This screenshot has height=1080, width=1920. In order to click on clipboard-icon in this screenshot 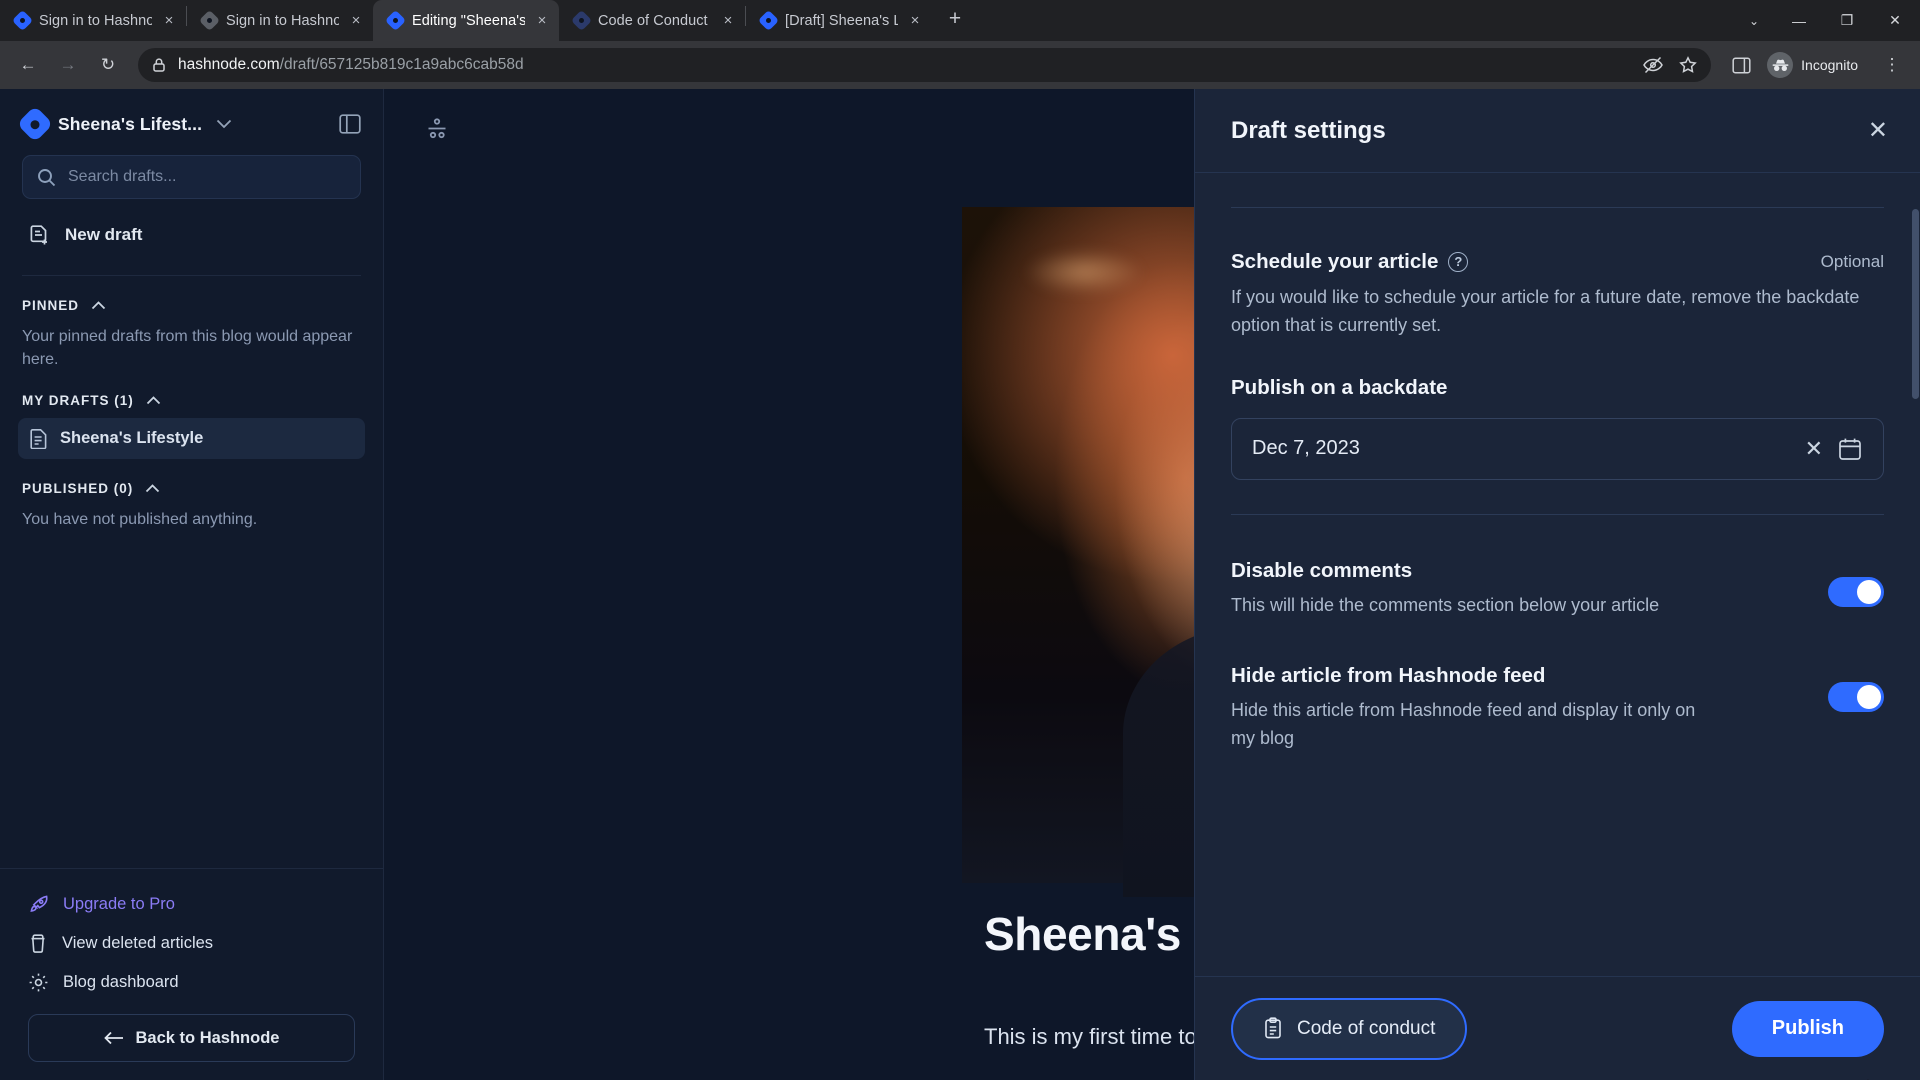, I will do `click(1273, 1028)`.